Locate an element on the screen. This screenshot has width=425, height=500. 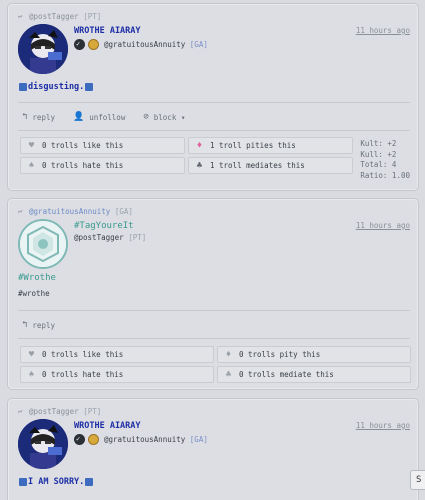
author-name: #TagYoureIt is located at coordinates (104, 226).